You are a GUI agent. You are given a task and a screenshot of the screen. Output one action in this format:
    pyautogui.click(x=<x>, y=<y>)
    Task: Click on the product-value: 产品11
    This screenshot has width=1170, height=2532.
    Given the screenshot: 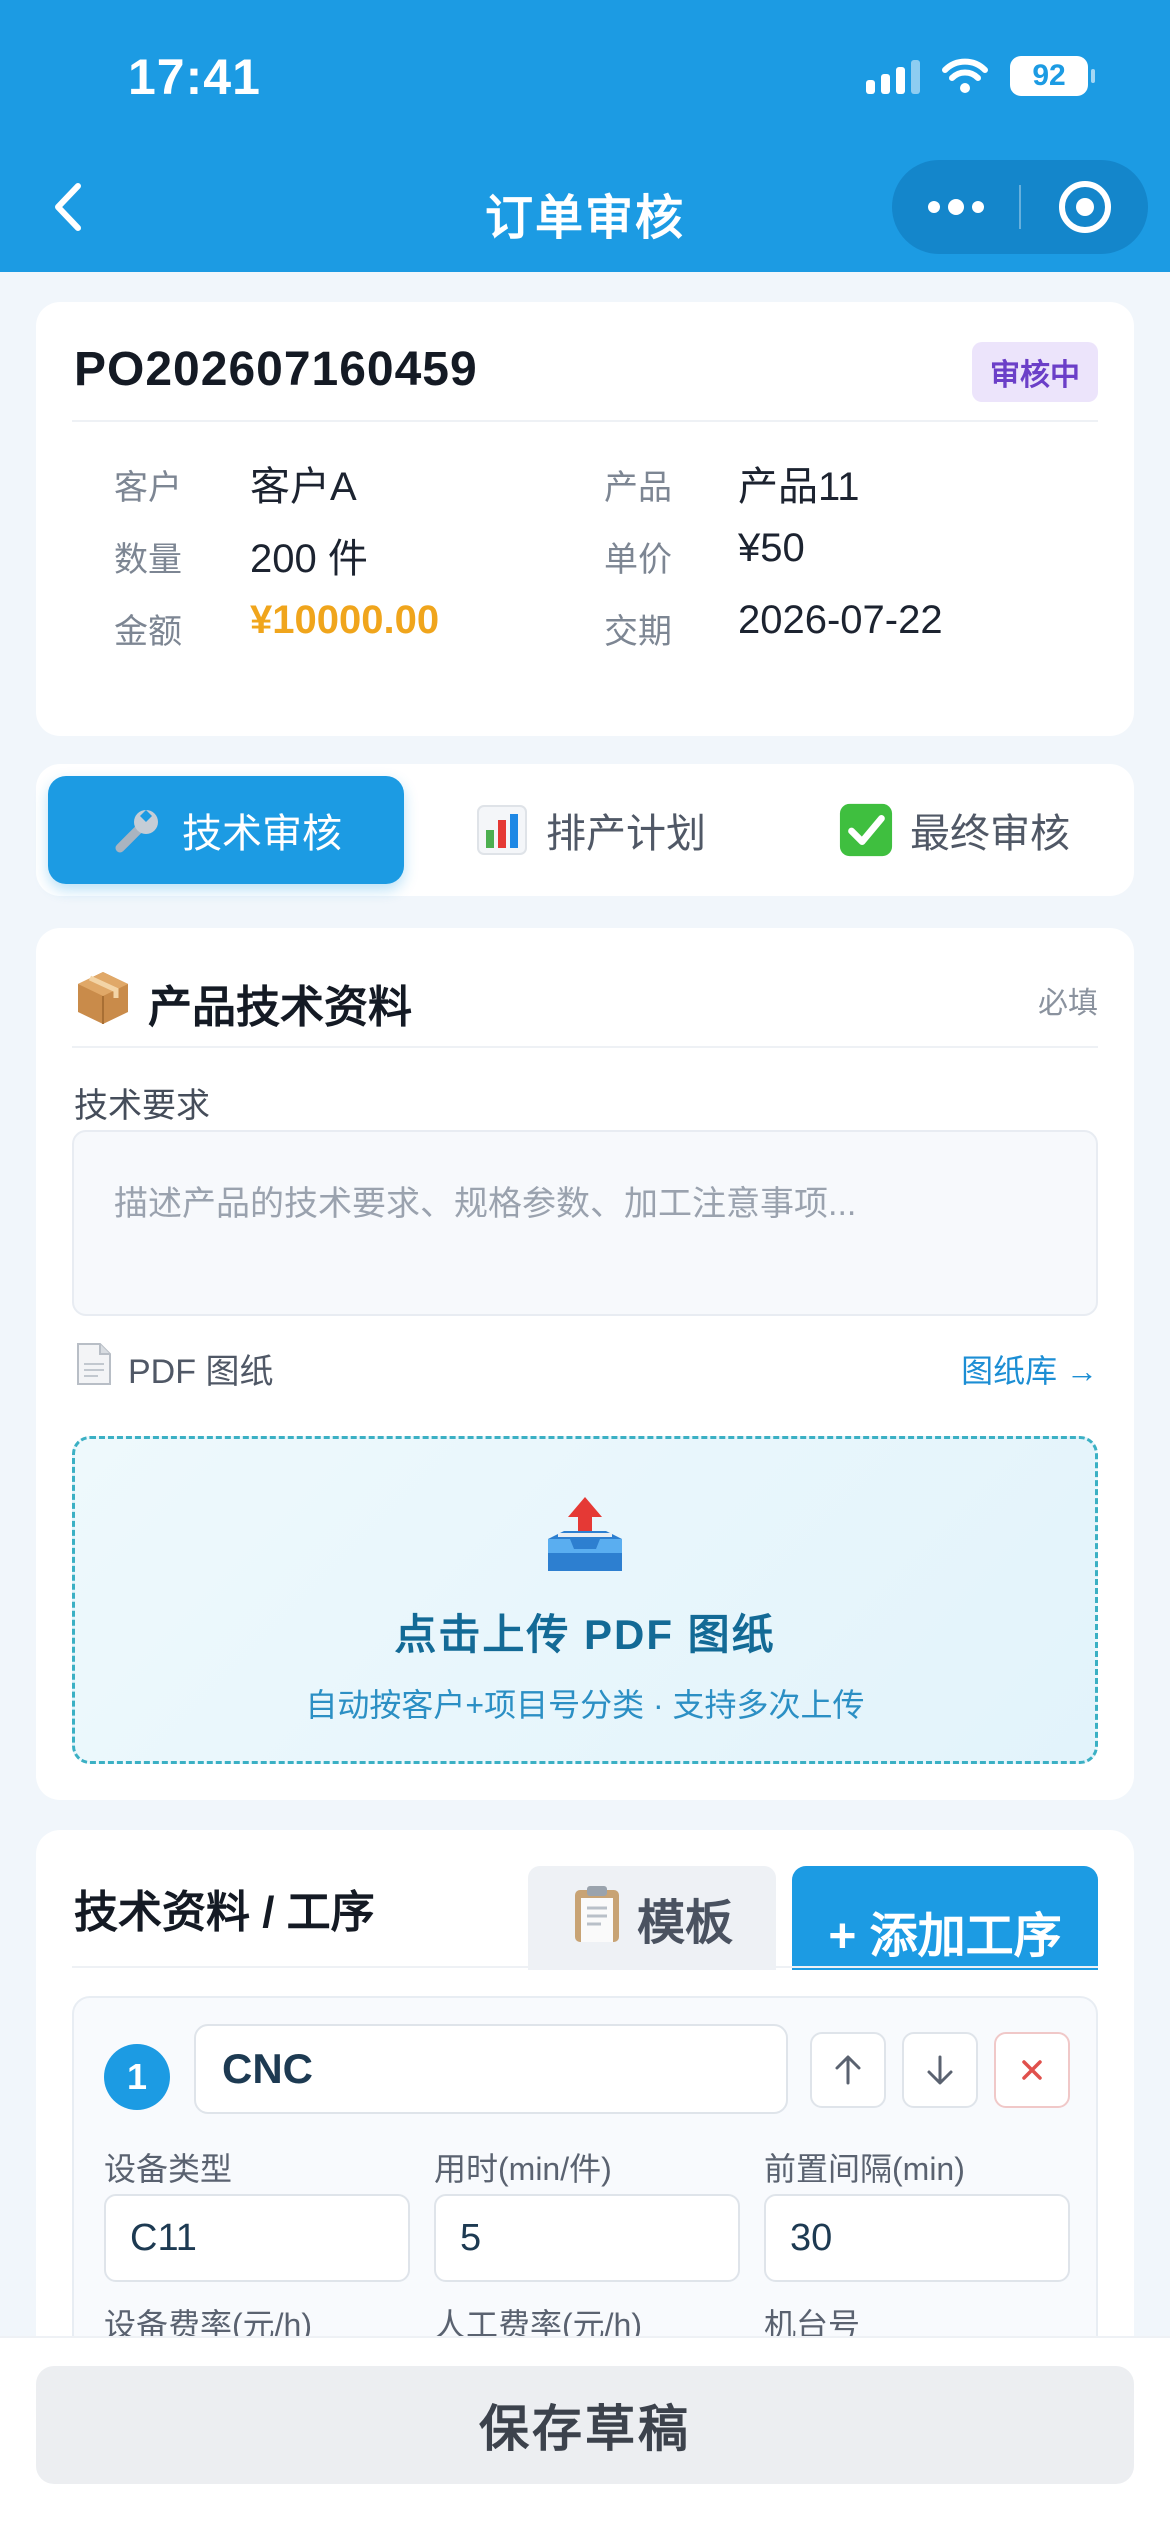 What is the action you would take?
    pyautogui.click(x=799, y=487)
    